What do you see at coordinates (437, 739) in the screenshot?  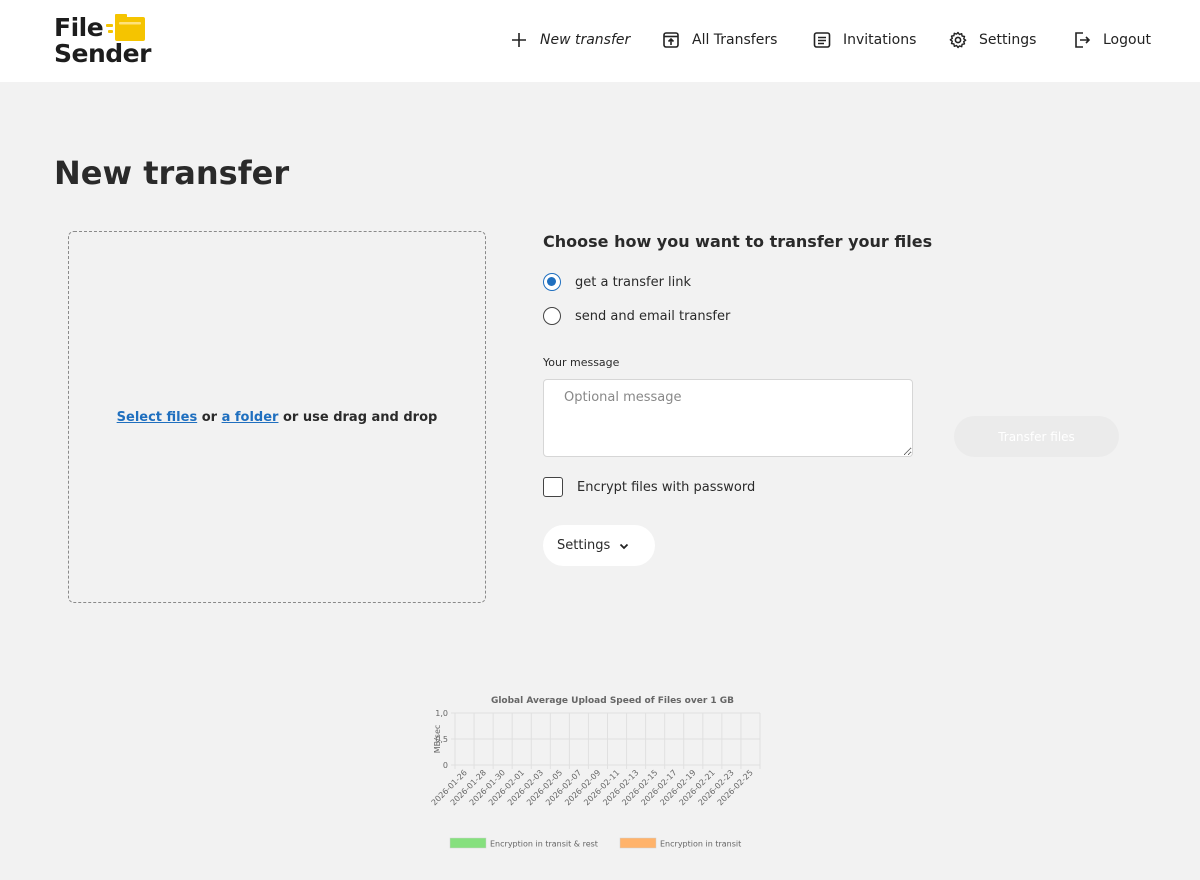 I see `chart-y-axis-label: MB/sec` at bounding box center [437, 739].